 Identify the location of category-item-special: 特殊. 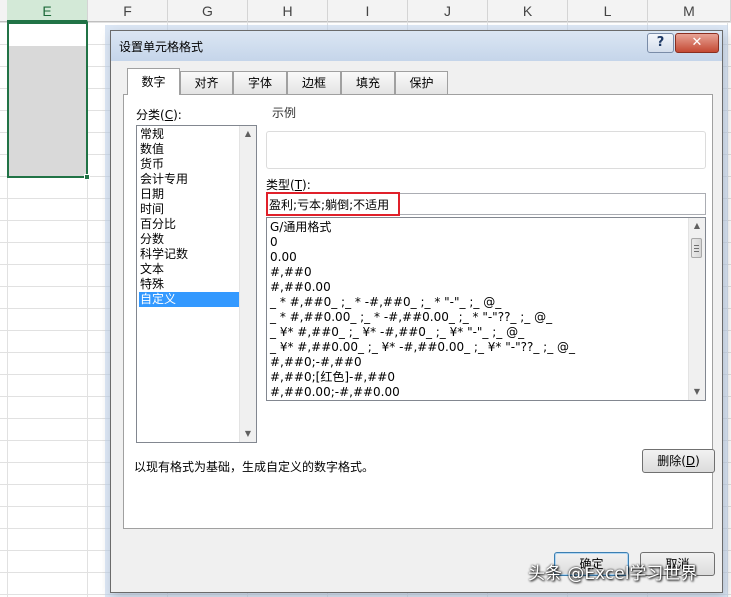
(189, 284).